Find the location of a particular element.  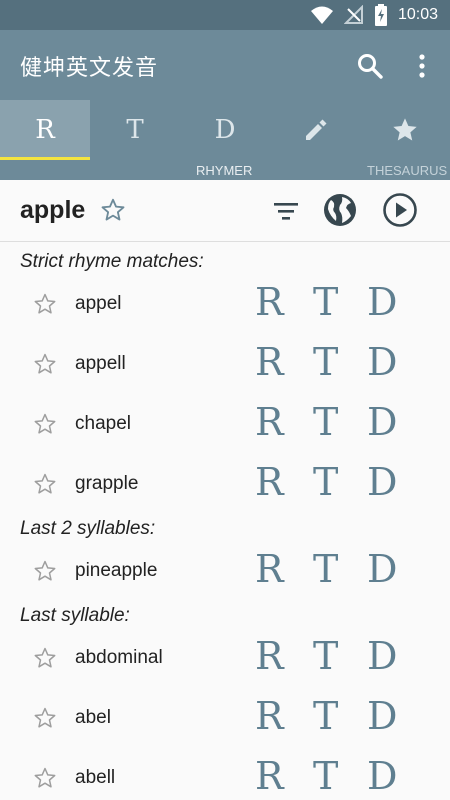

section-label-strict: Strict rhyme matches: is located at coordinates (112, 261).